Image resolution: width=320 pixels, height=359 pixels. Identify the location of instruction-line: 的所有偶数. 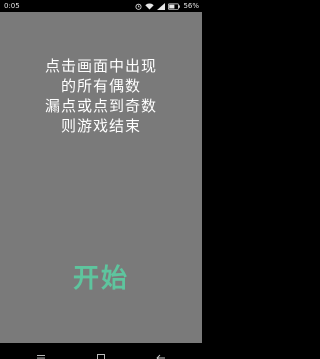
(100, 86).